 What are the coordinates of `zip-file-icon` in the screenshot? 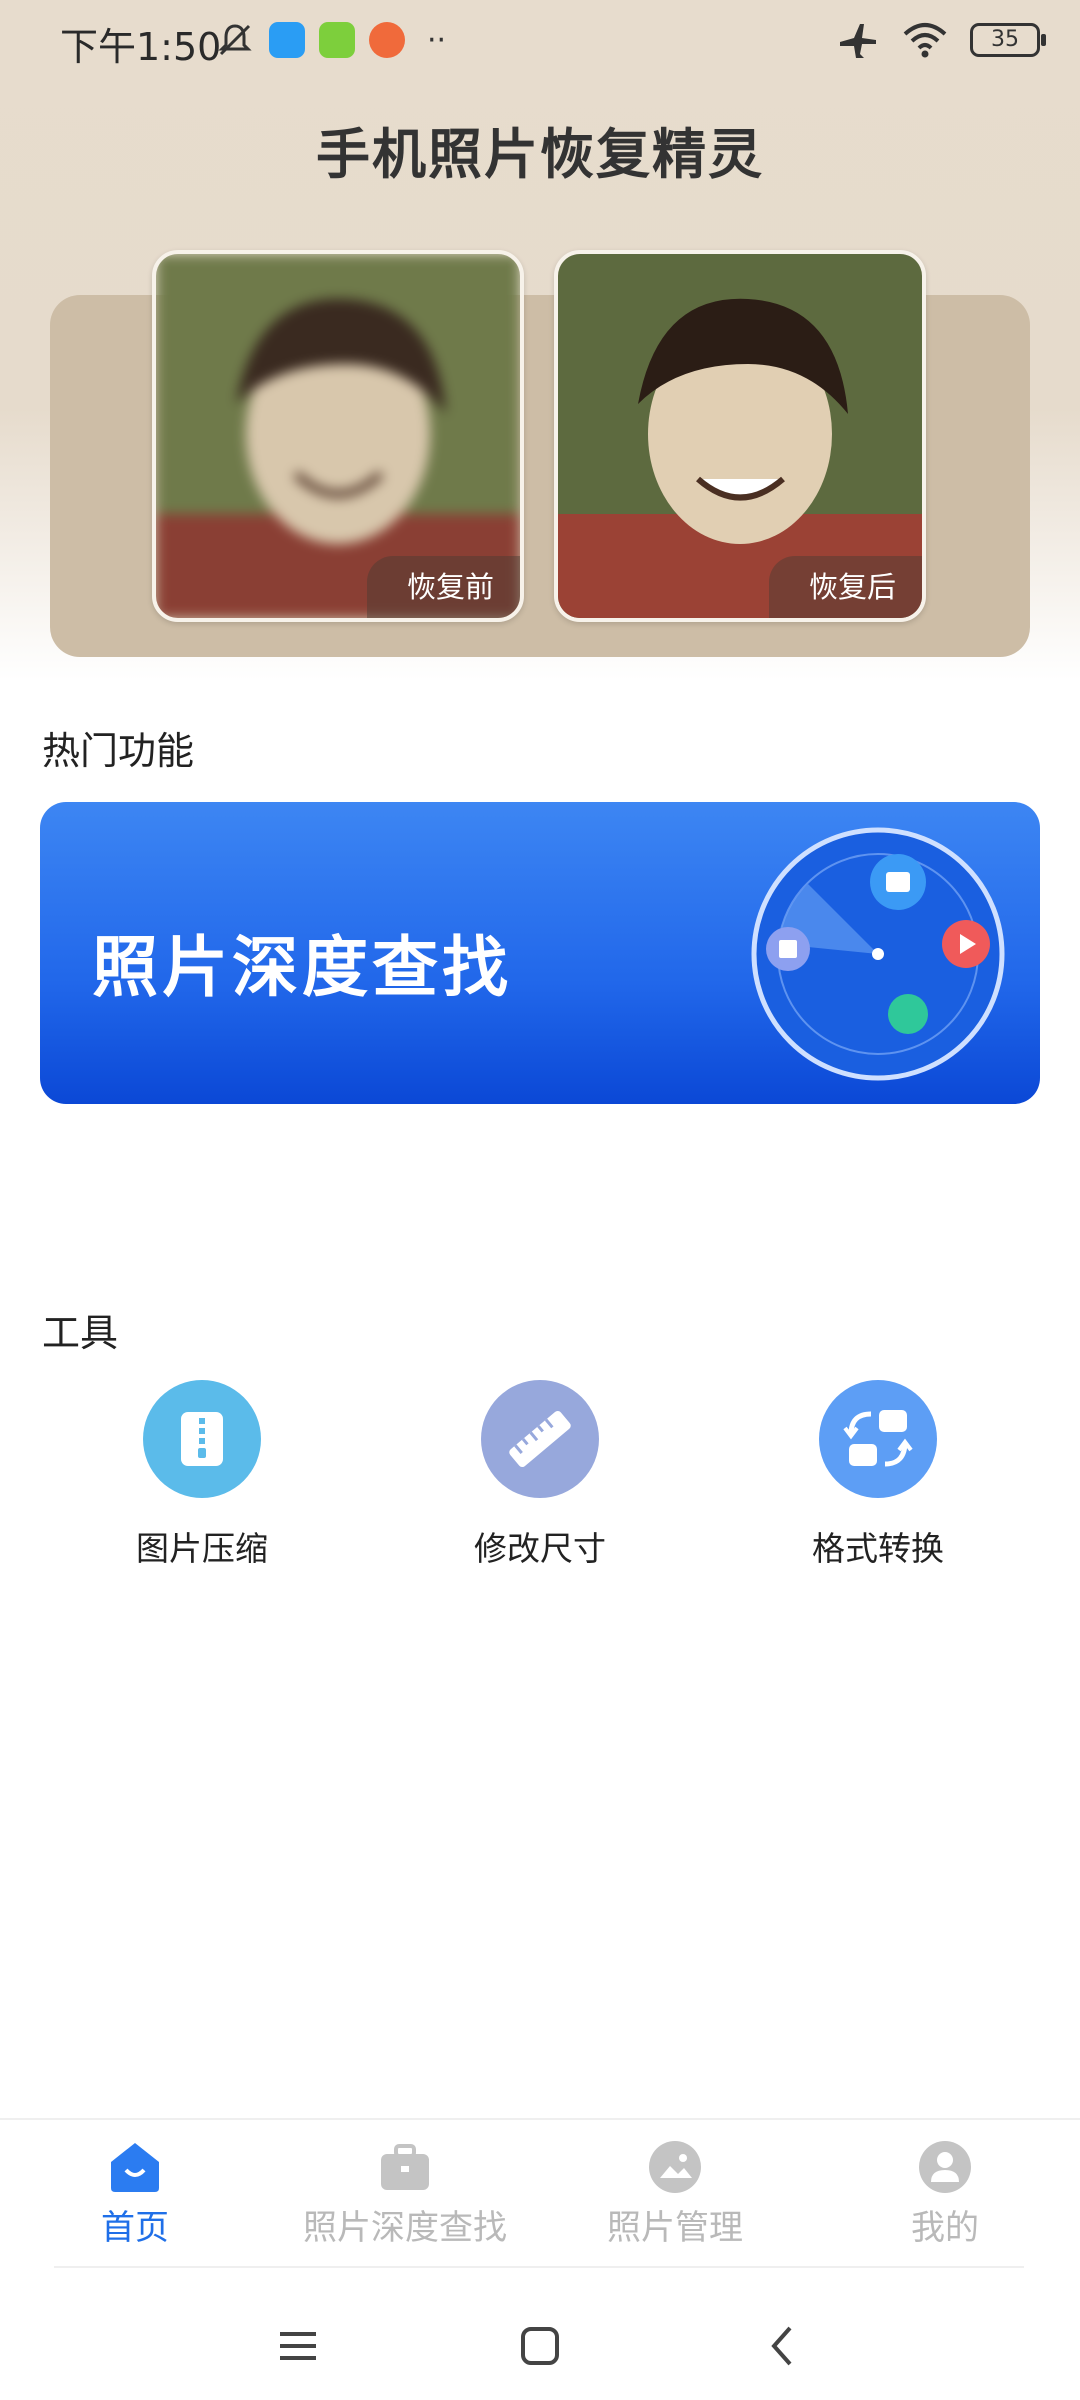 It's located at (202, 1439).